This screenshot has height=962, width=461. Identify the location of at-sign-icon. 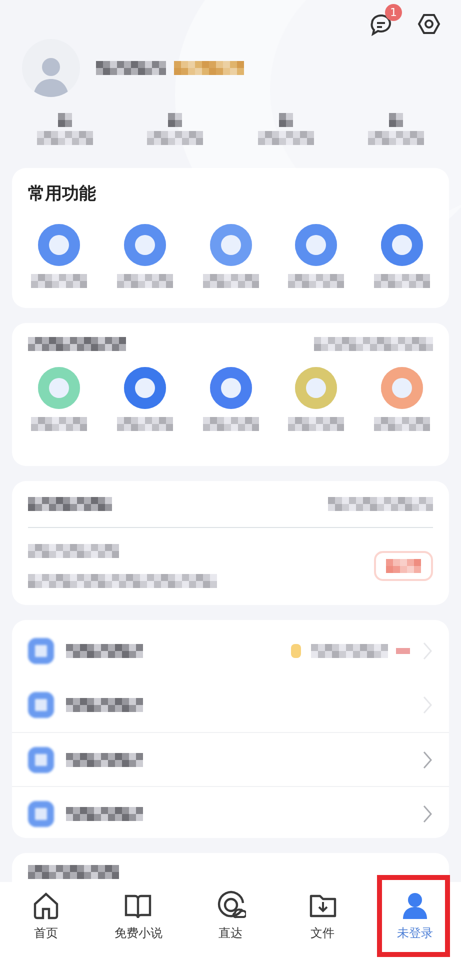
(231, 905).